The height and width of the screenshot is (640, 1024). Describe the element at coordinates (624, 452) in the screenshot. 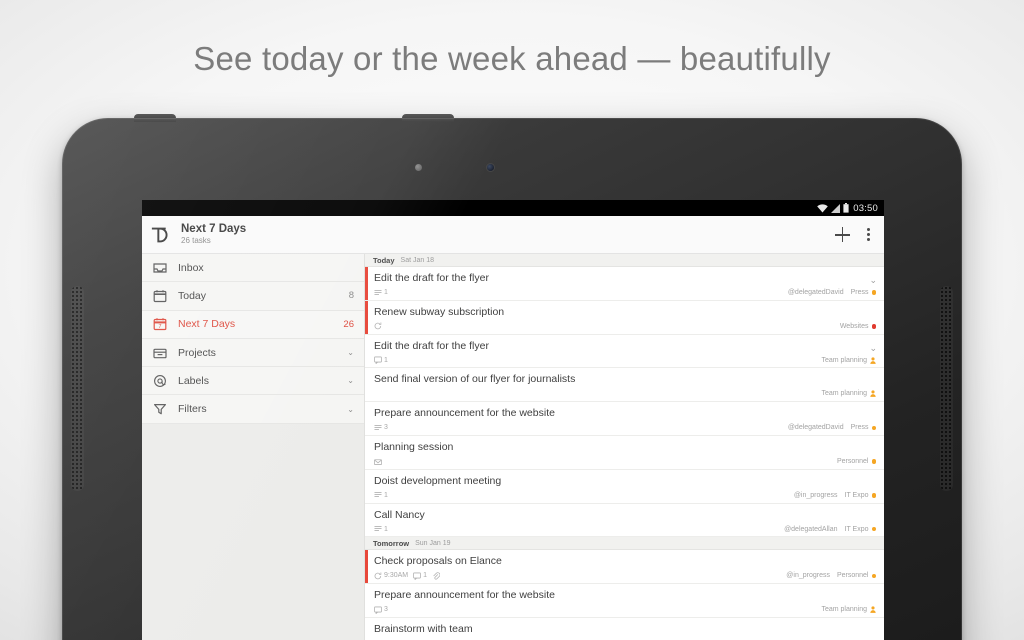

I see `task-row: Planning session Personnel` at that location.